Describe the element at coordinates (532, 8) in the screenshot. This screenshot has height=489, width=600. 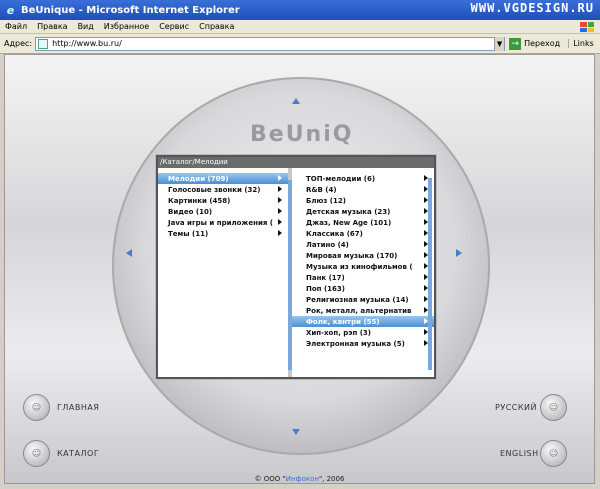
I see `brand-watermark: WWW.VGDESIGN.RU` at that location.